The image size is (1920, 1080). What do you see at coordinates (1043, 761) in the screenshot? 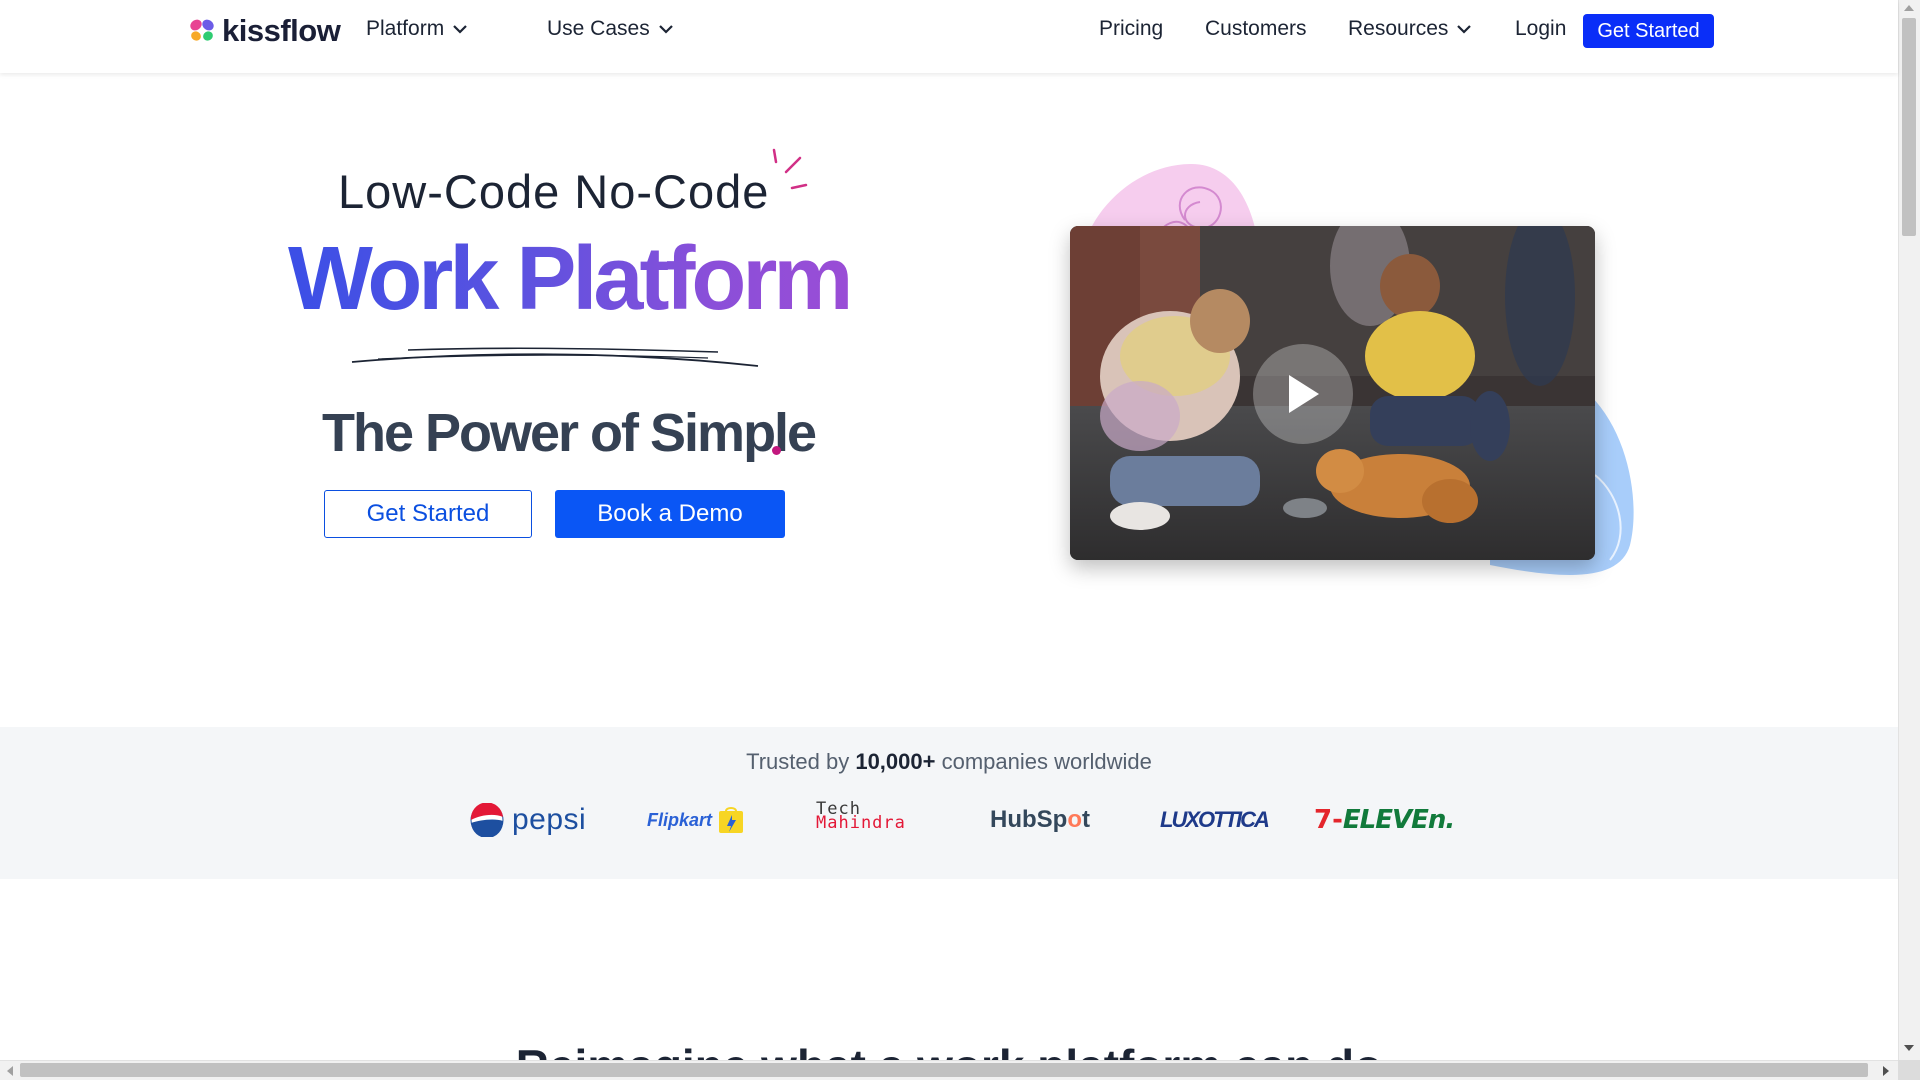
I see `trust-suffix: companies worldwide` at bounding box center [1043, 761].